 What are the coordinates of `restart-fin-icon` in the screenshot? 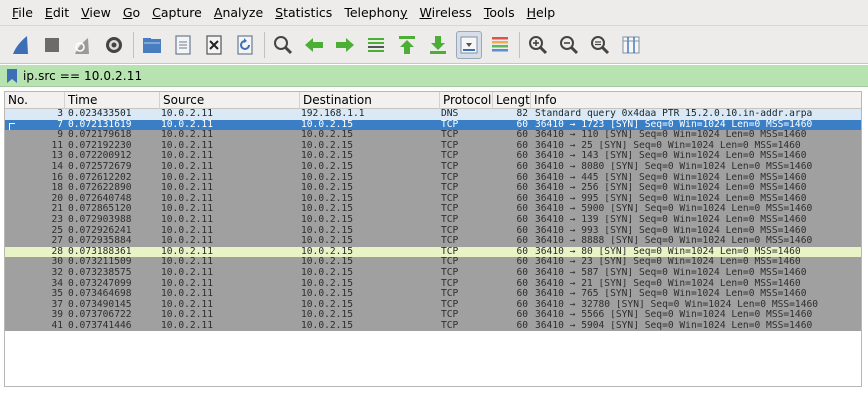 It's located at (82, 45).